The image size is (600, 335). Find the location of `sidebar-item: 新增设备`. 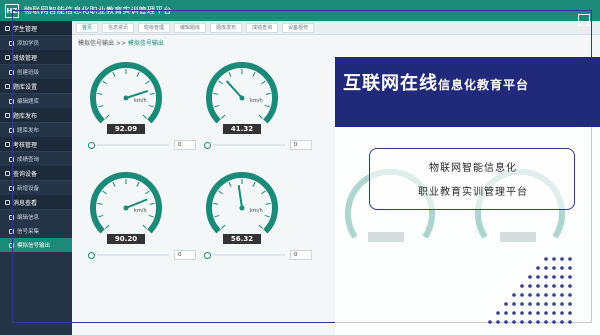

sidebar-item: 新增设备 is located at coordinates (36, 188).